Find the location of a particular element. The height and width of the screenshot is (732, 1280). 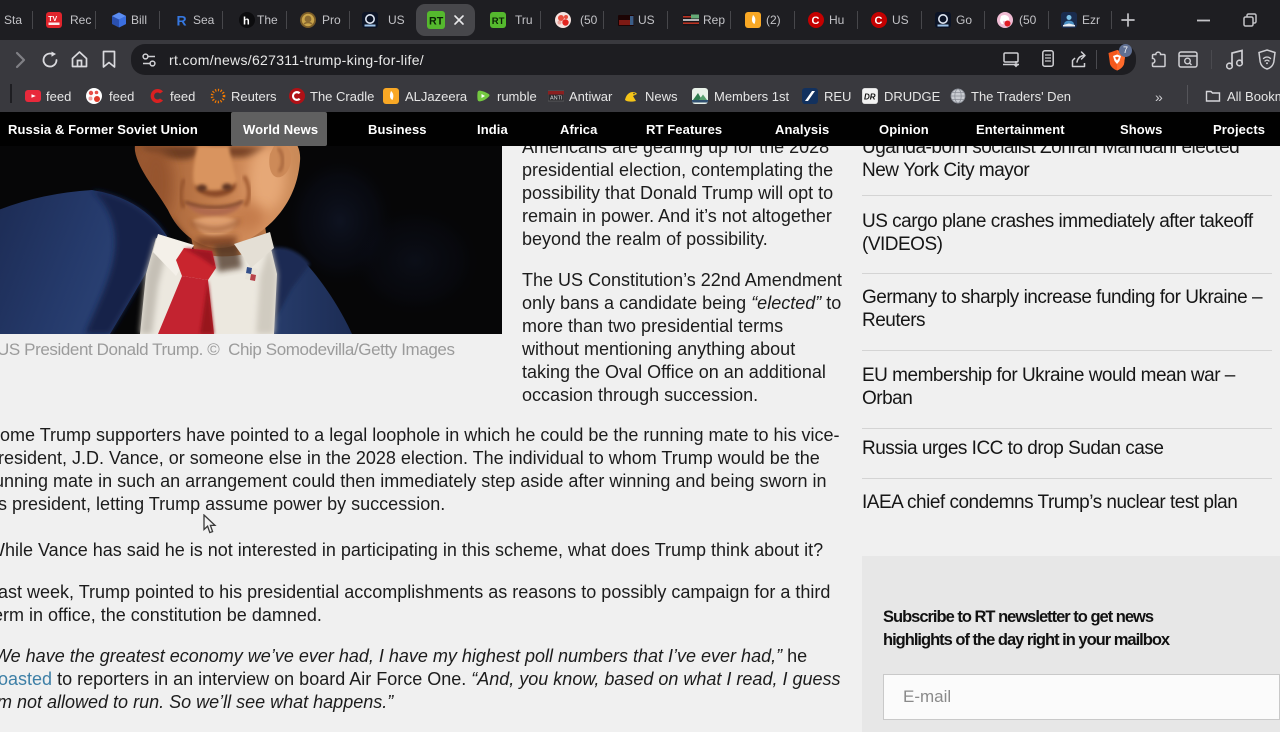

svg-text: h is located at coordinates (246, 22).